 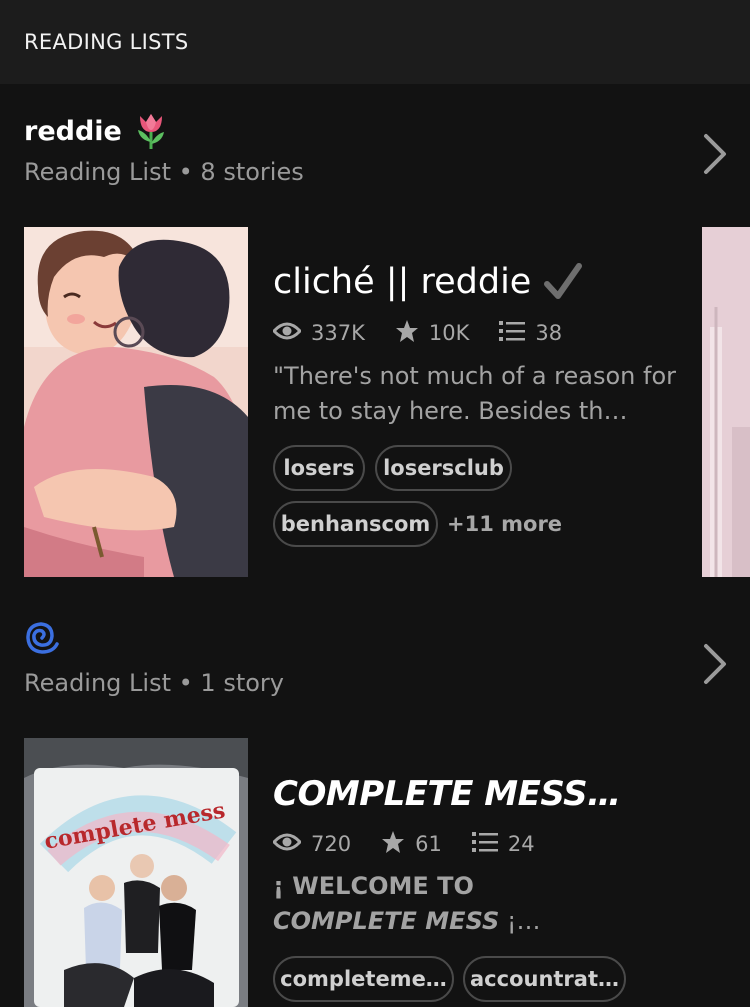 I want to click on checkmark-icon, so click(x=563, y=282).